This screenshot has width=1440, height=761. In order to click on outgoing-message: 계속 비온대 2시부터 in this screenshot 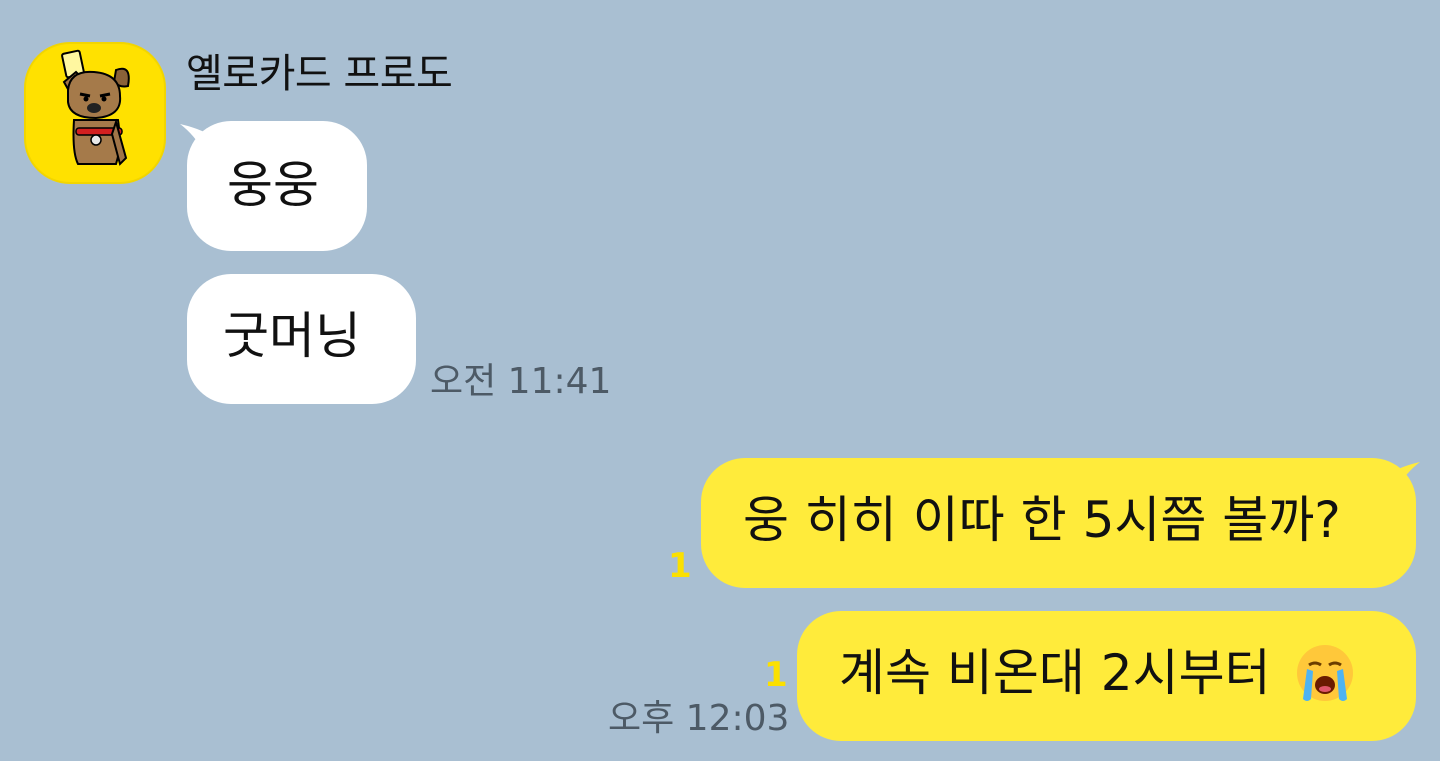, I will do `click(1106, 676)`.